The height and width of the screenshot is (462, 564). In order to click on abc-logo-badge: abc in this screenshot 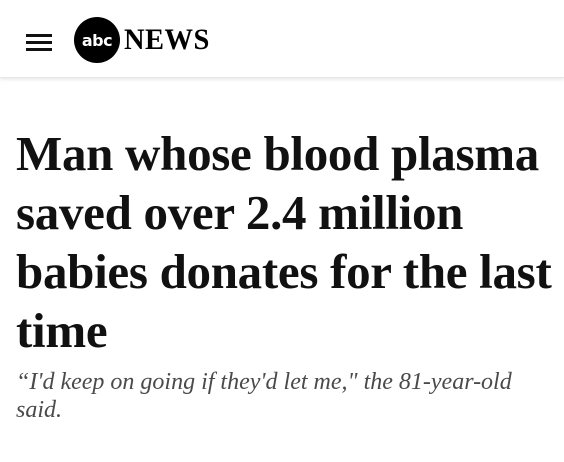, I will do `click(97, 40)`.